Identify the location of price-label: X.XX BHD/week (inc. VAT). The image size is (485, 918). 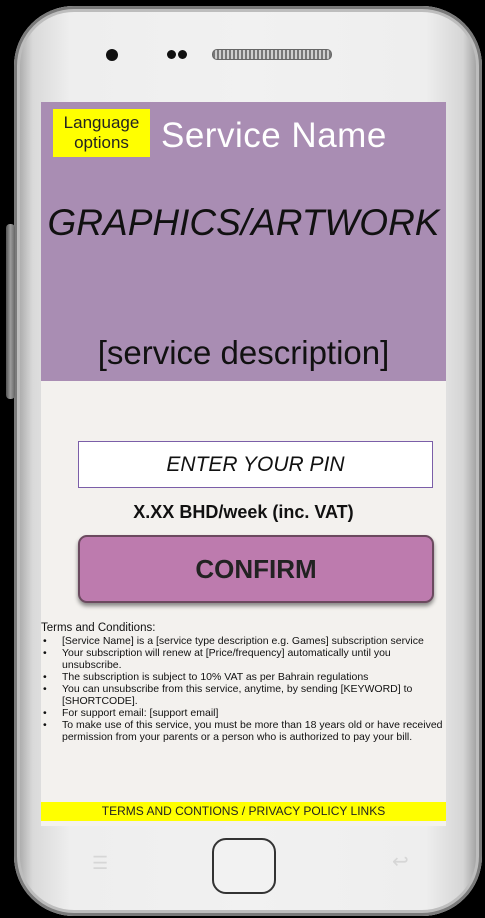
(243, 512).